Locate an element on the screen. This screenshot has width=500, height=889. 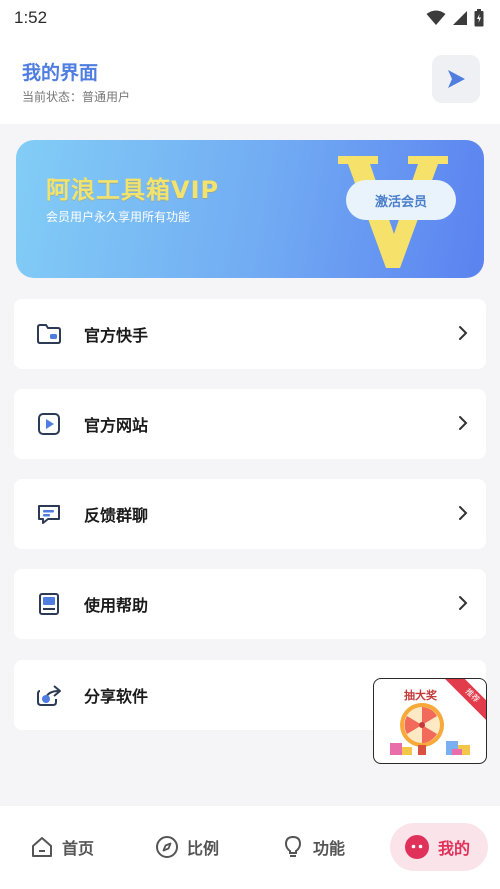
chat-icon is located at coordinates (49, 514).